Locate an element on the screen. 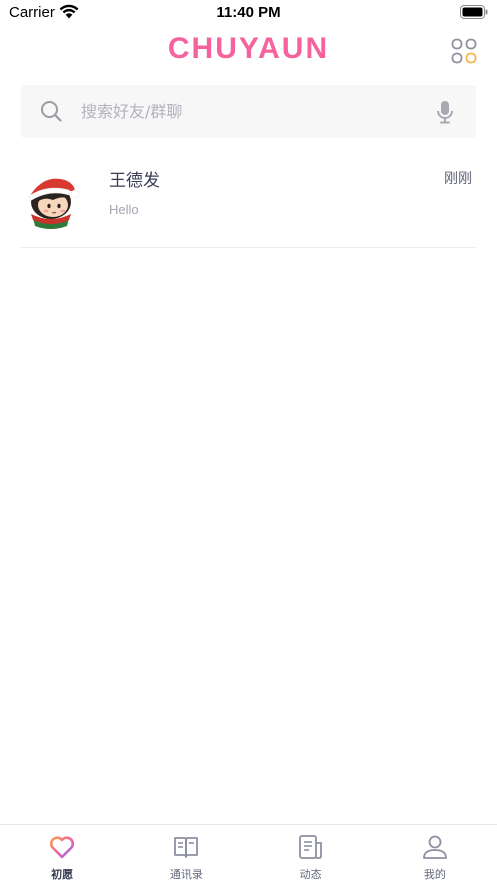 This screenshot has height=883, width=497. conversation-time: 刚刚 is located at coordinates (458, 179).